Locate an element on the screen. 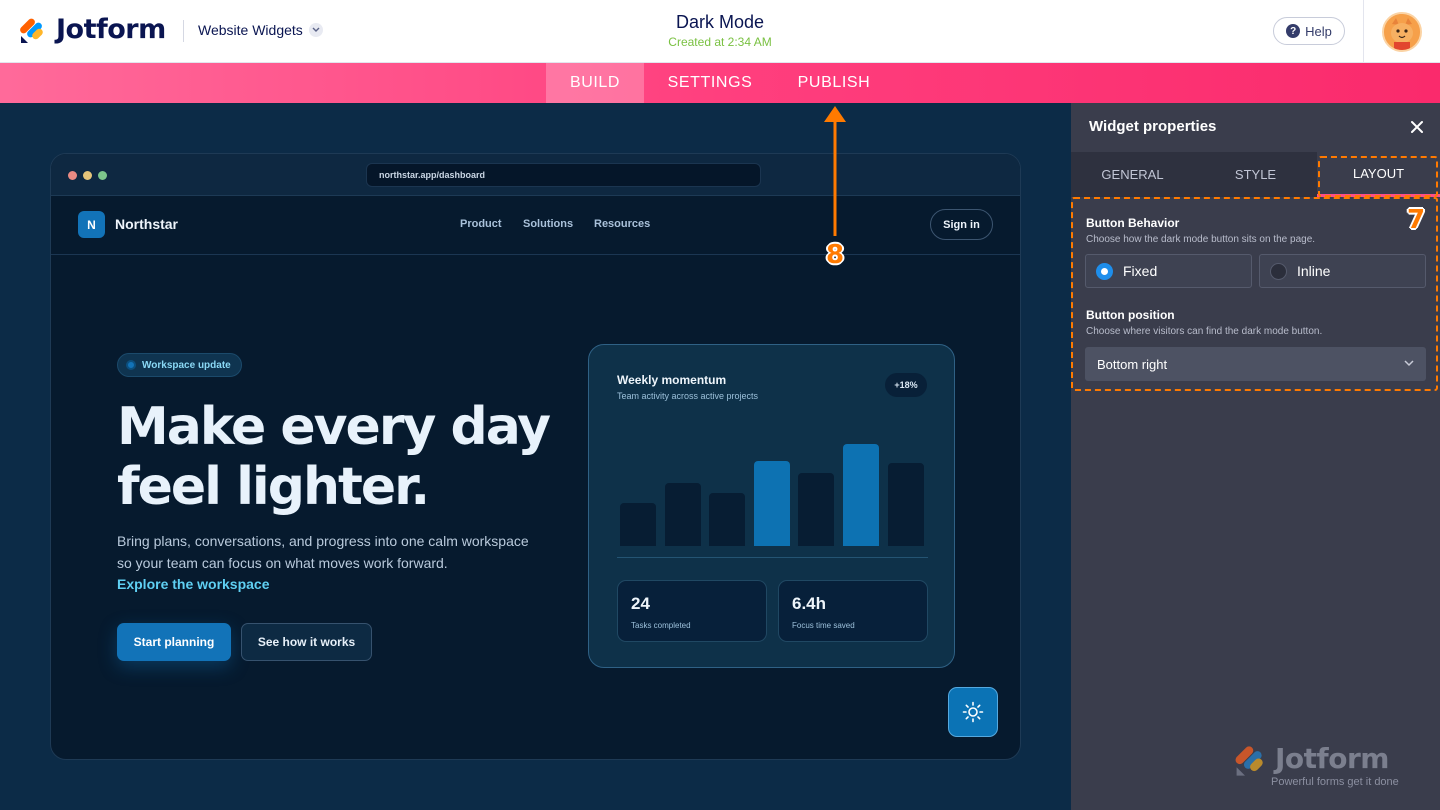  browser-chrome: northstar.app/dashboard is located at coordinates (535, 175).